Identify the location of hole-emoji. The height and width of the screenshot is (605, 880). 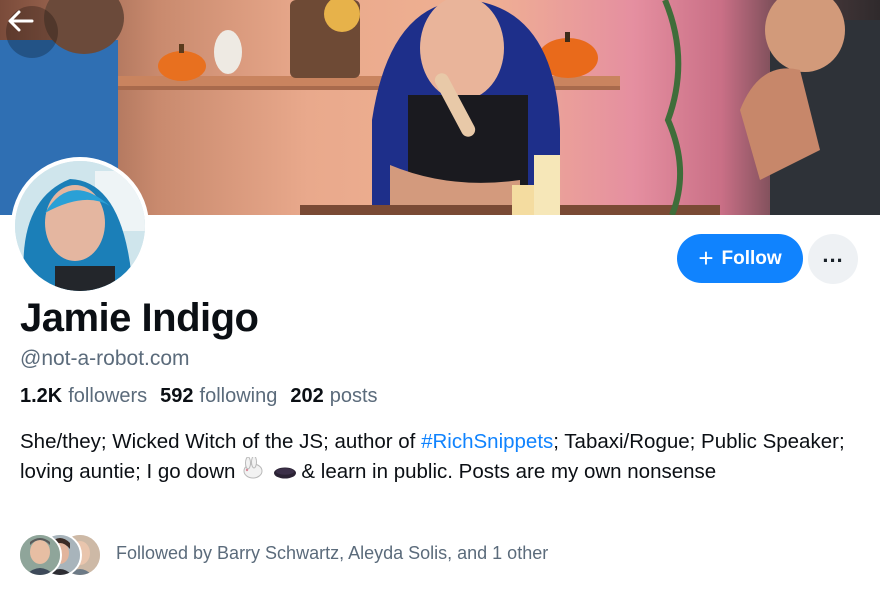
(285, 473).